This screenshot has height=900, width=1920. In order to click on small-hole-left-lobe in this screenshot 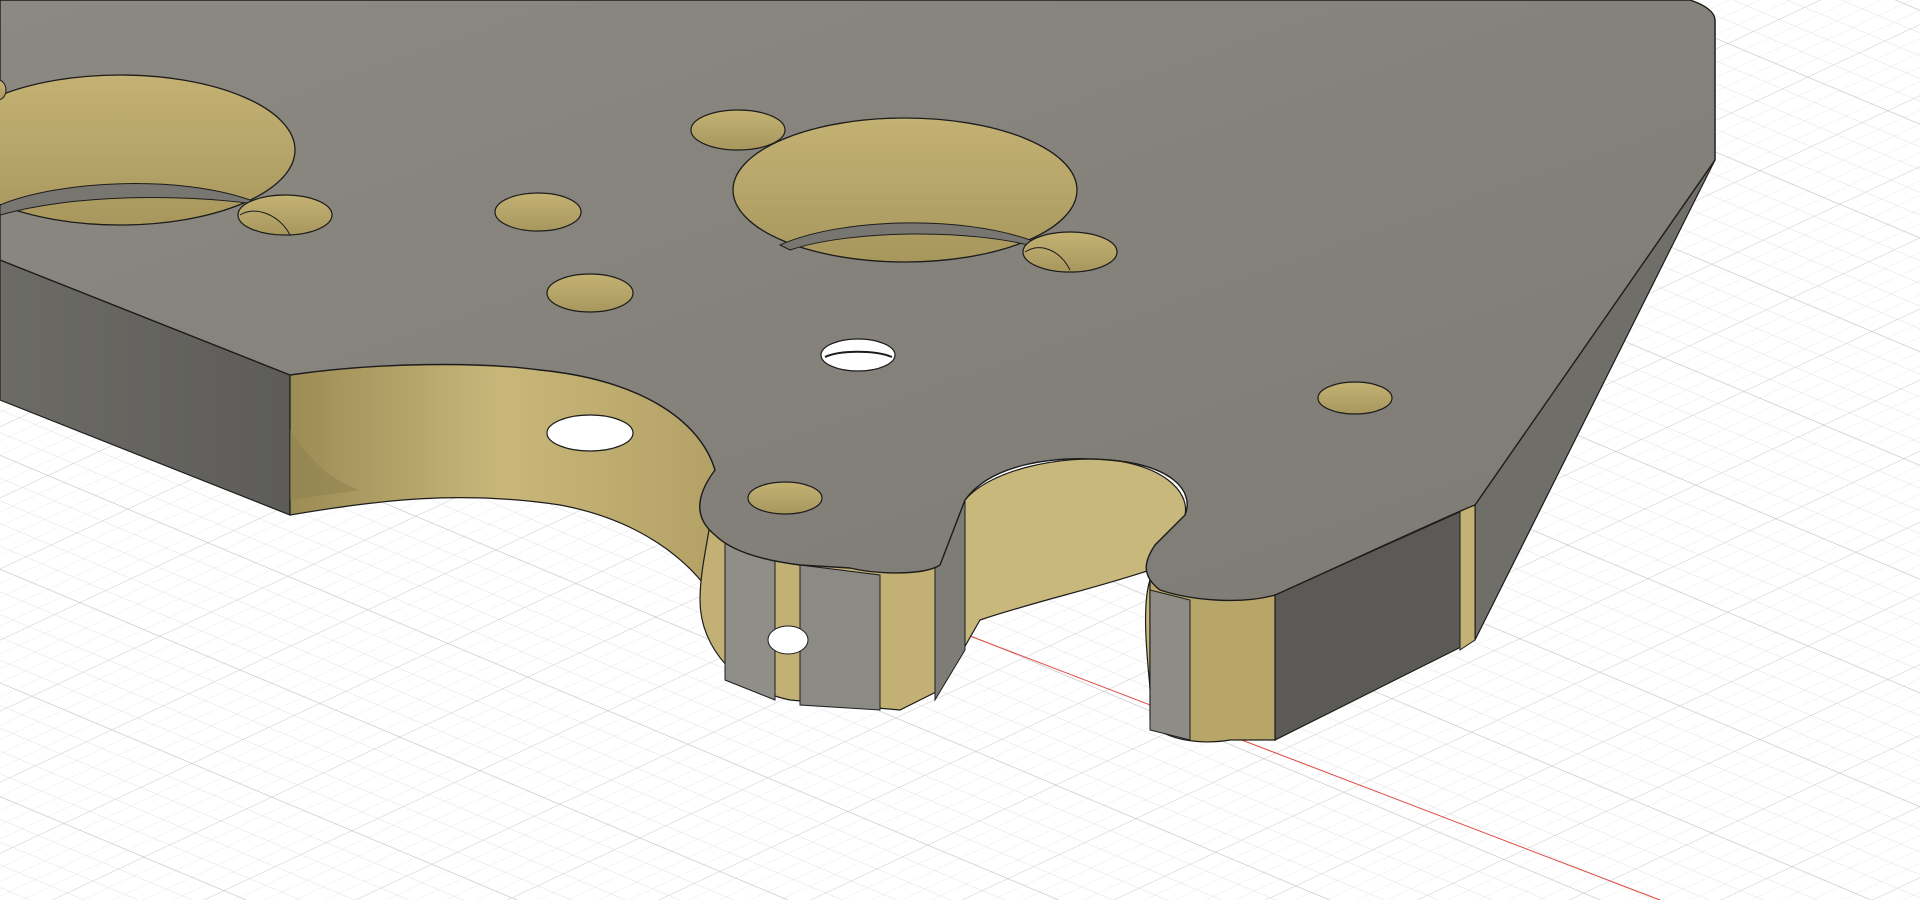, I will do `click(285, 215)`.